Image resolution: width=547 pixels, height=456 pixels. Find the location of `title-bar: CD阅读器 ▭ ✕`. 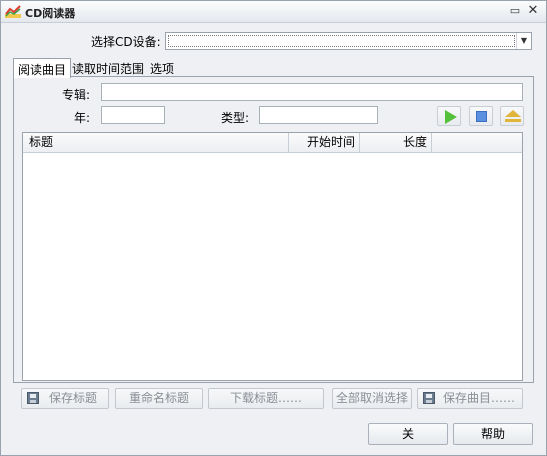

title-bar: CD阅读器 ▭ ✕ is located at coordinates (273, 12).